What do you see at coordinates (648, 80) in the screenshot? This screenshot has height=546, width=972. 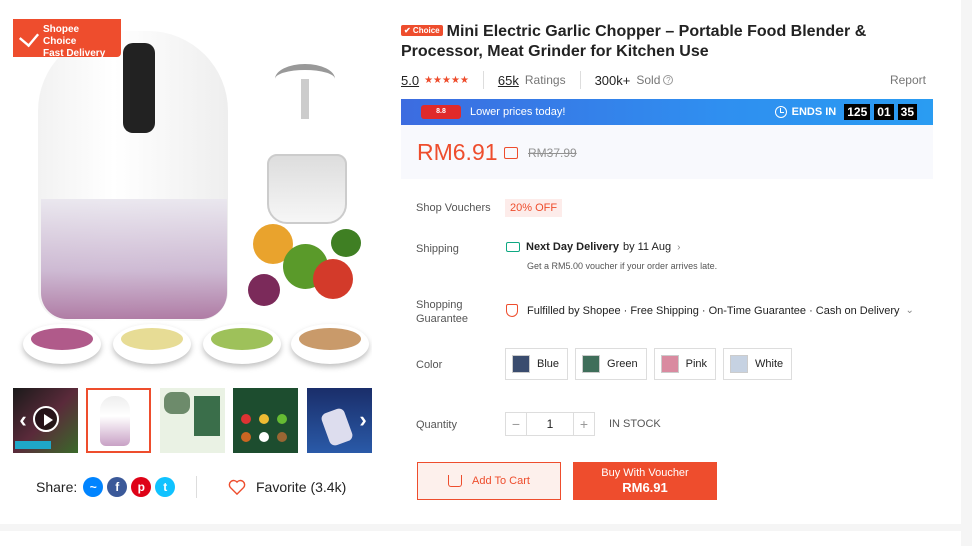 I see `sold-label: Sold` at bounding box center [648, 80].